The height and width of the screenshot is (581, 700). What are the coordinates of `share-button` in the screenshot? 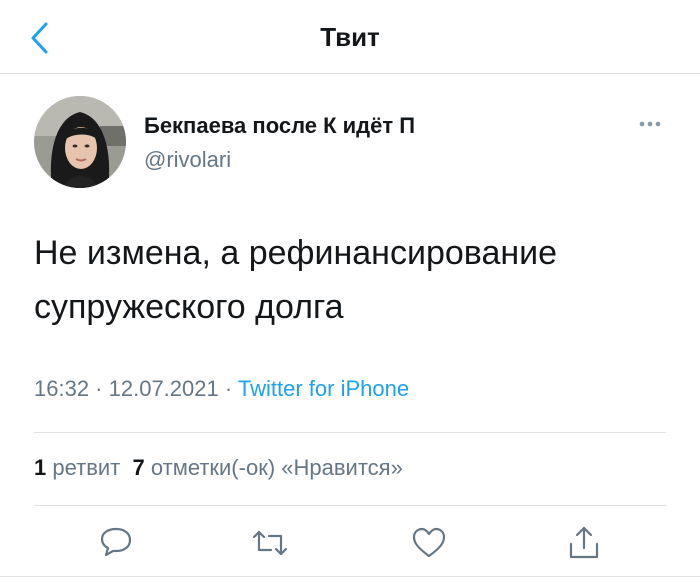 It's located at (584, 543).